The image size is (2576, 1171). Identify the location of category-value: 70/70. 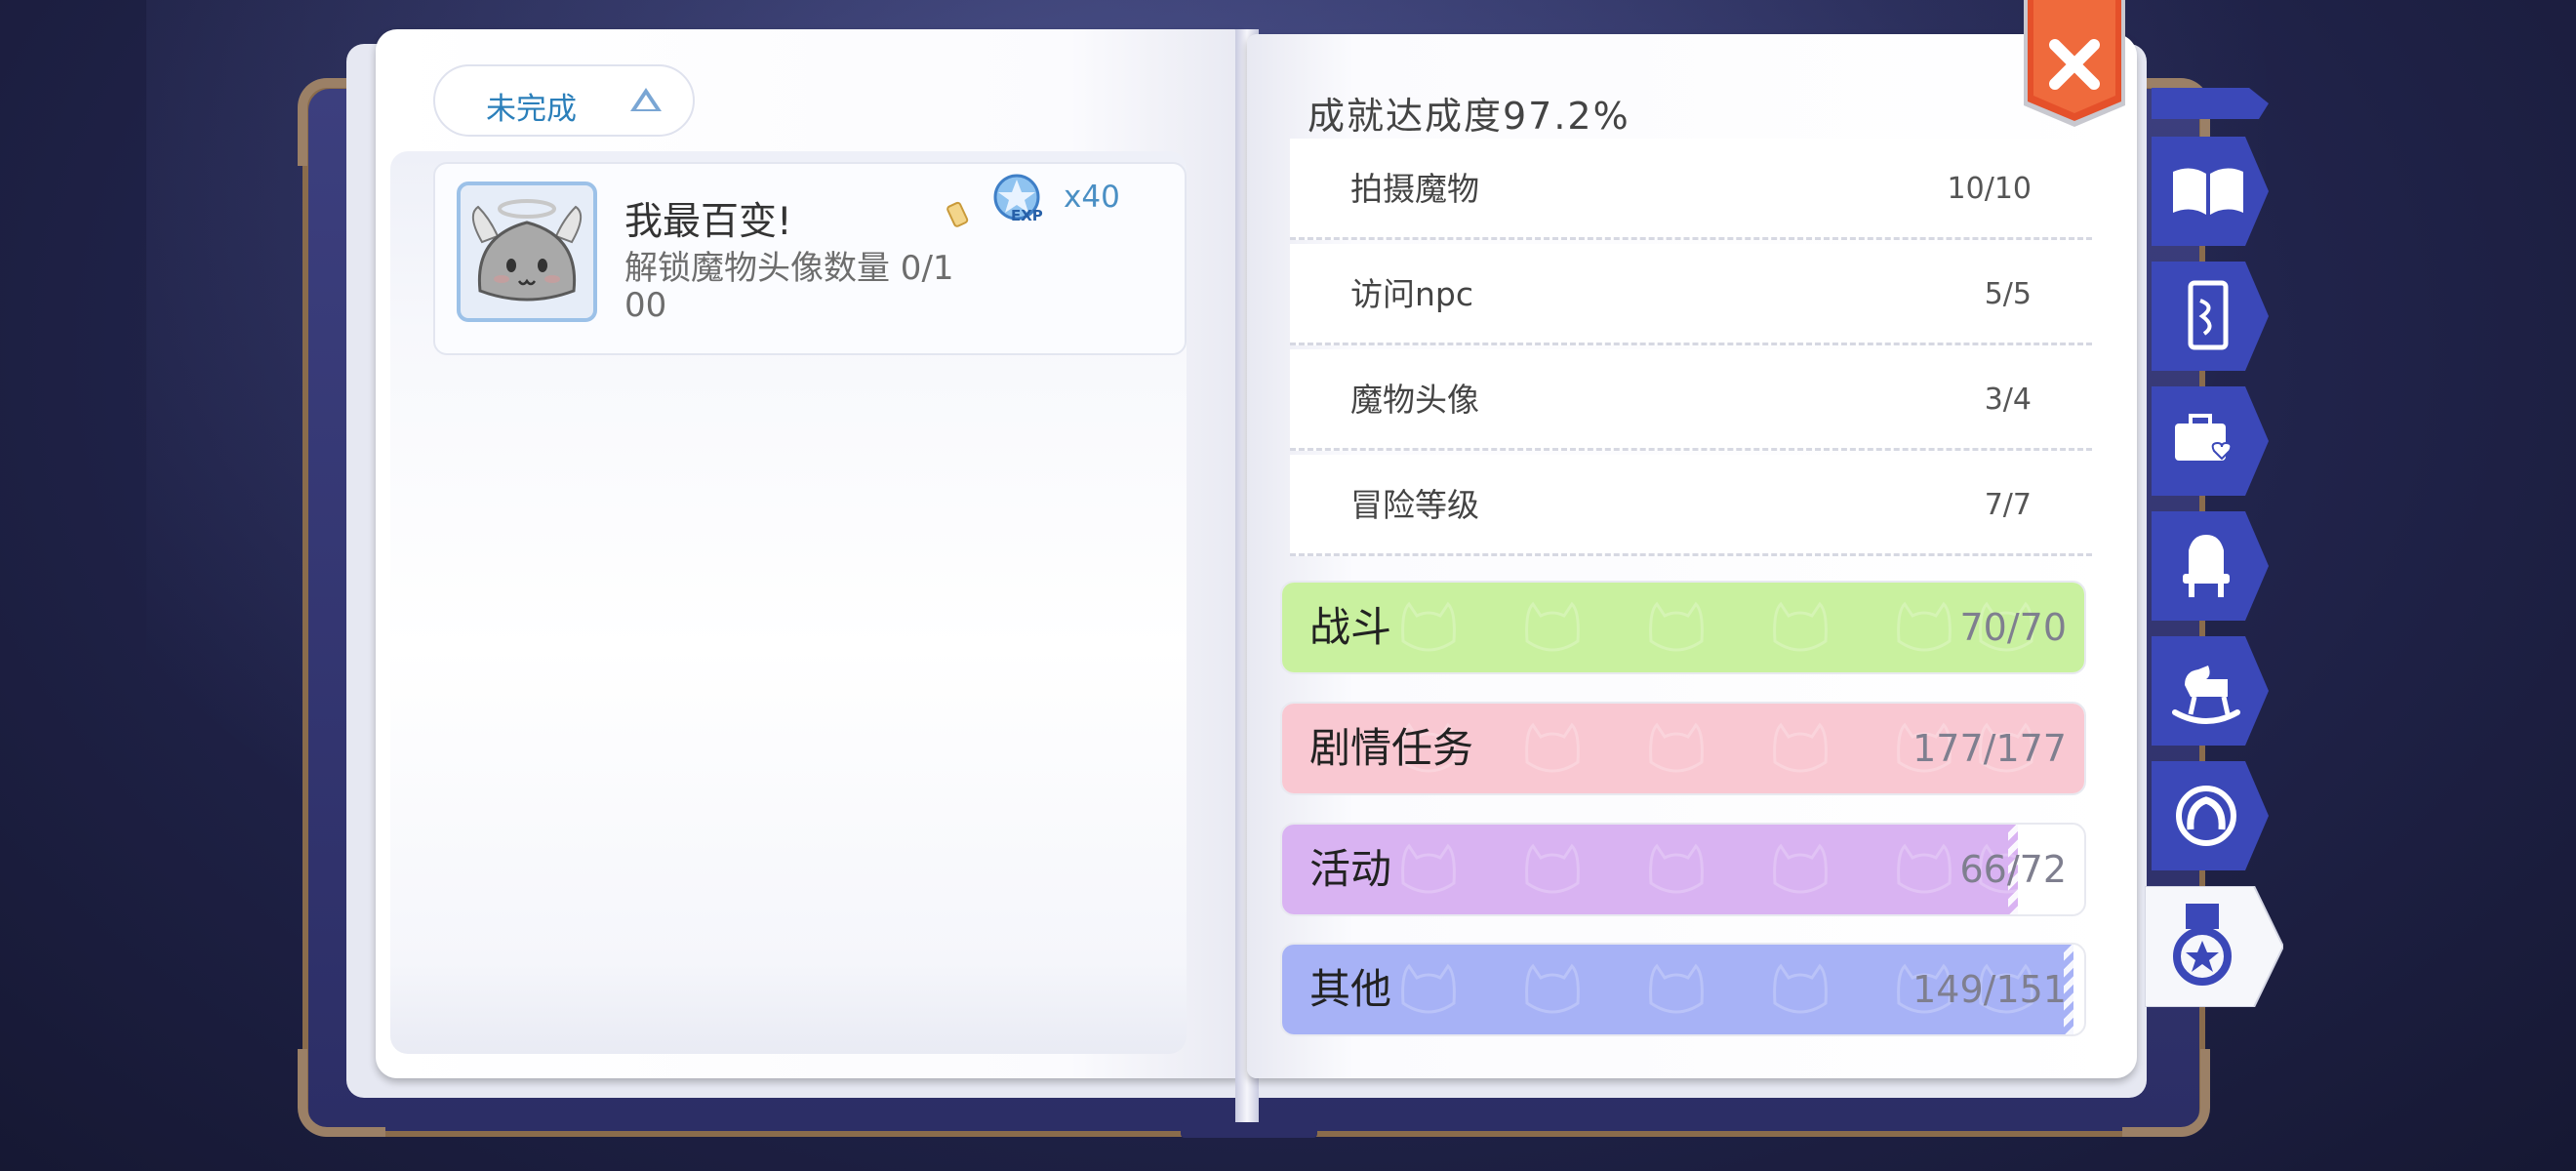
(2013, 627).